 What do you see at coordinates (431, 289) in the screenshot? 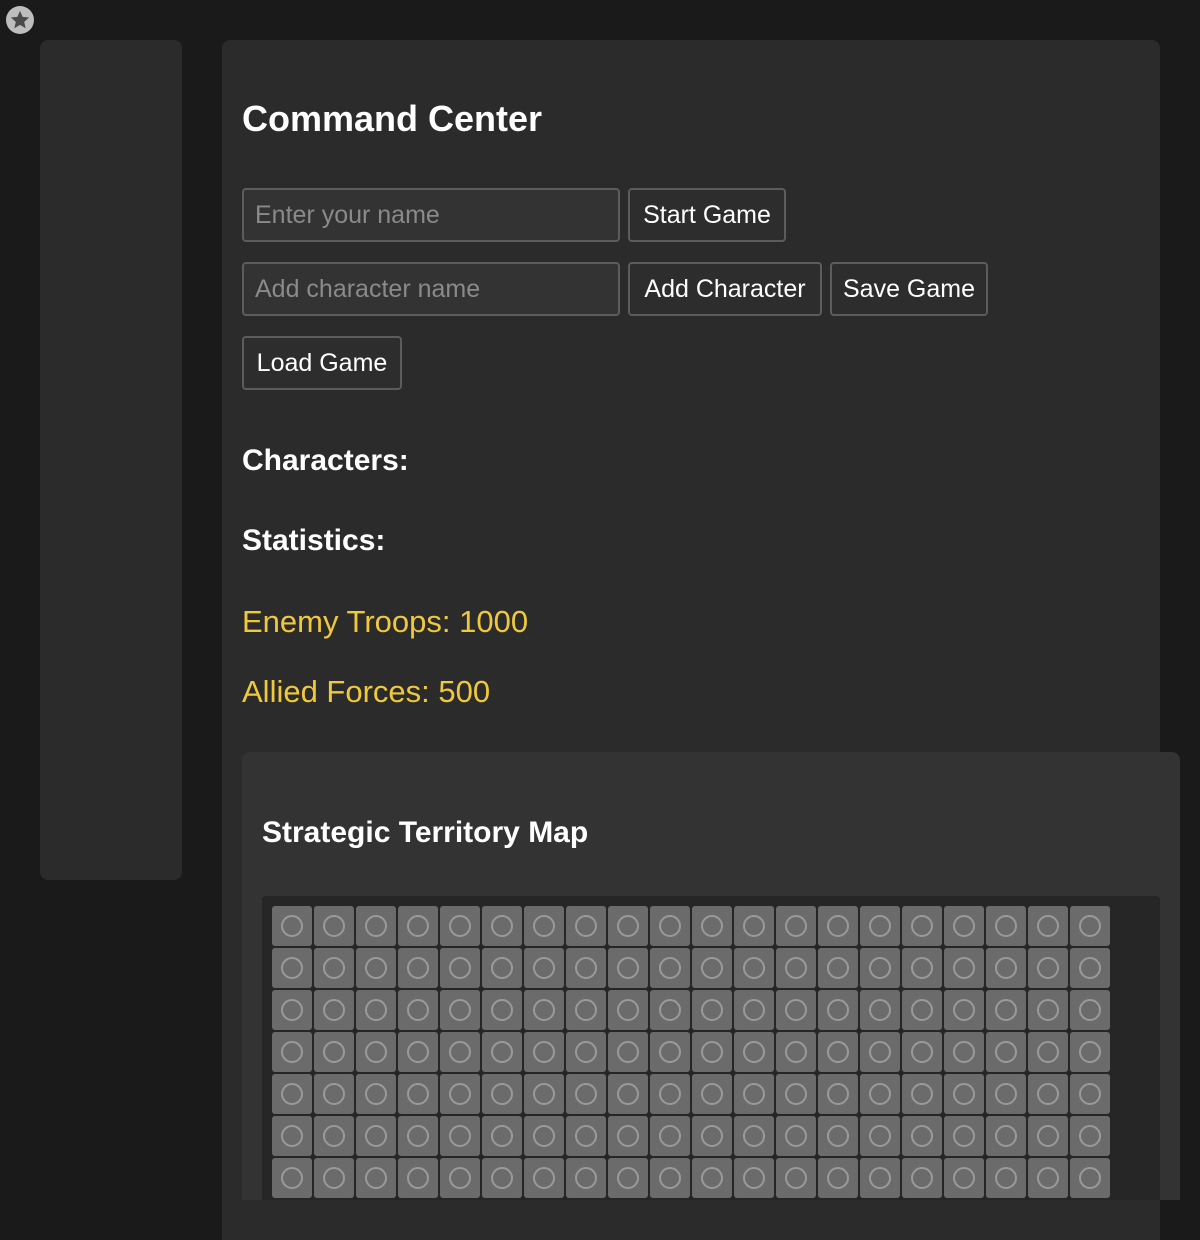
I see `character-name-input` at bounding box center [431, 289].